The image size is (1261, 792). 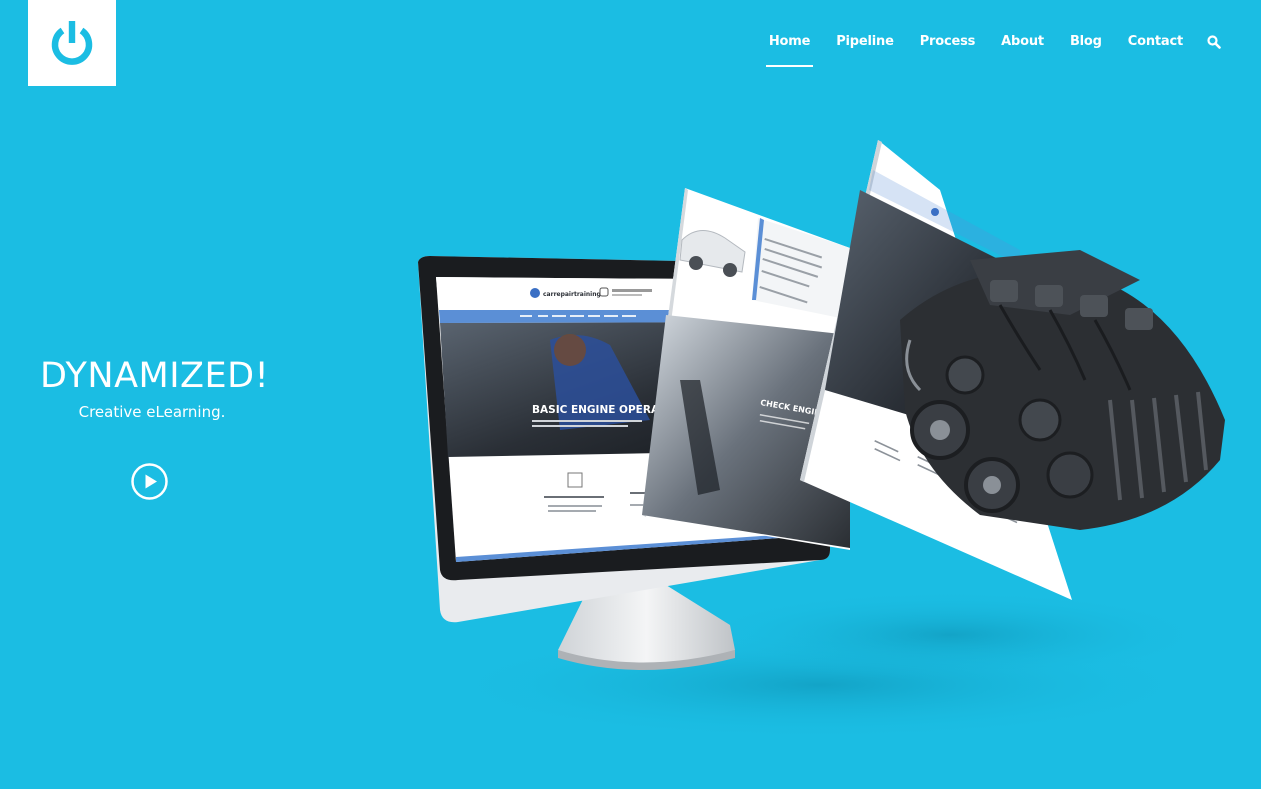 I want to click on power-icon, so click(x=72, y=43).